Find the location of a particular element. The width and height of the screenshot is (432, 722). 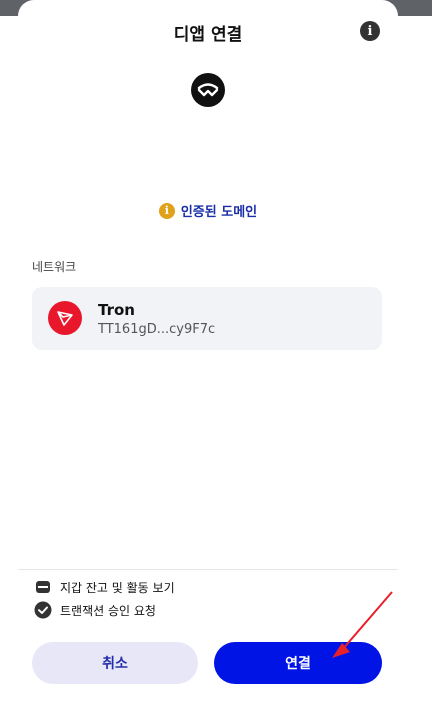

network-name: Tron is located at coordinates (116, 310).